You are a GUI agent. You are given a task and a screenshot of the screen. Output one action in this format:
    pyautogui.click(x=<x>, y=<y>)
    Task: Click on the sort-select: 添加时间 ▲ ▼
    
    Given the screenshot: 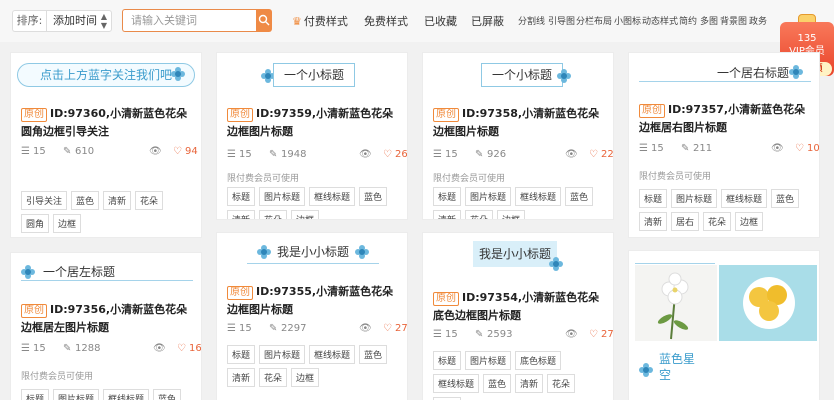 What is the action you would take?
    pyautogui.click(x=79, y=21)
    